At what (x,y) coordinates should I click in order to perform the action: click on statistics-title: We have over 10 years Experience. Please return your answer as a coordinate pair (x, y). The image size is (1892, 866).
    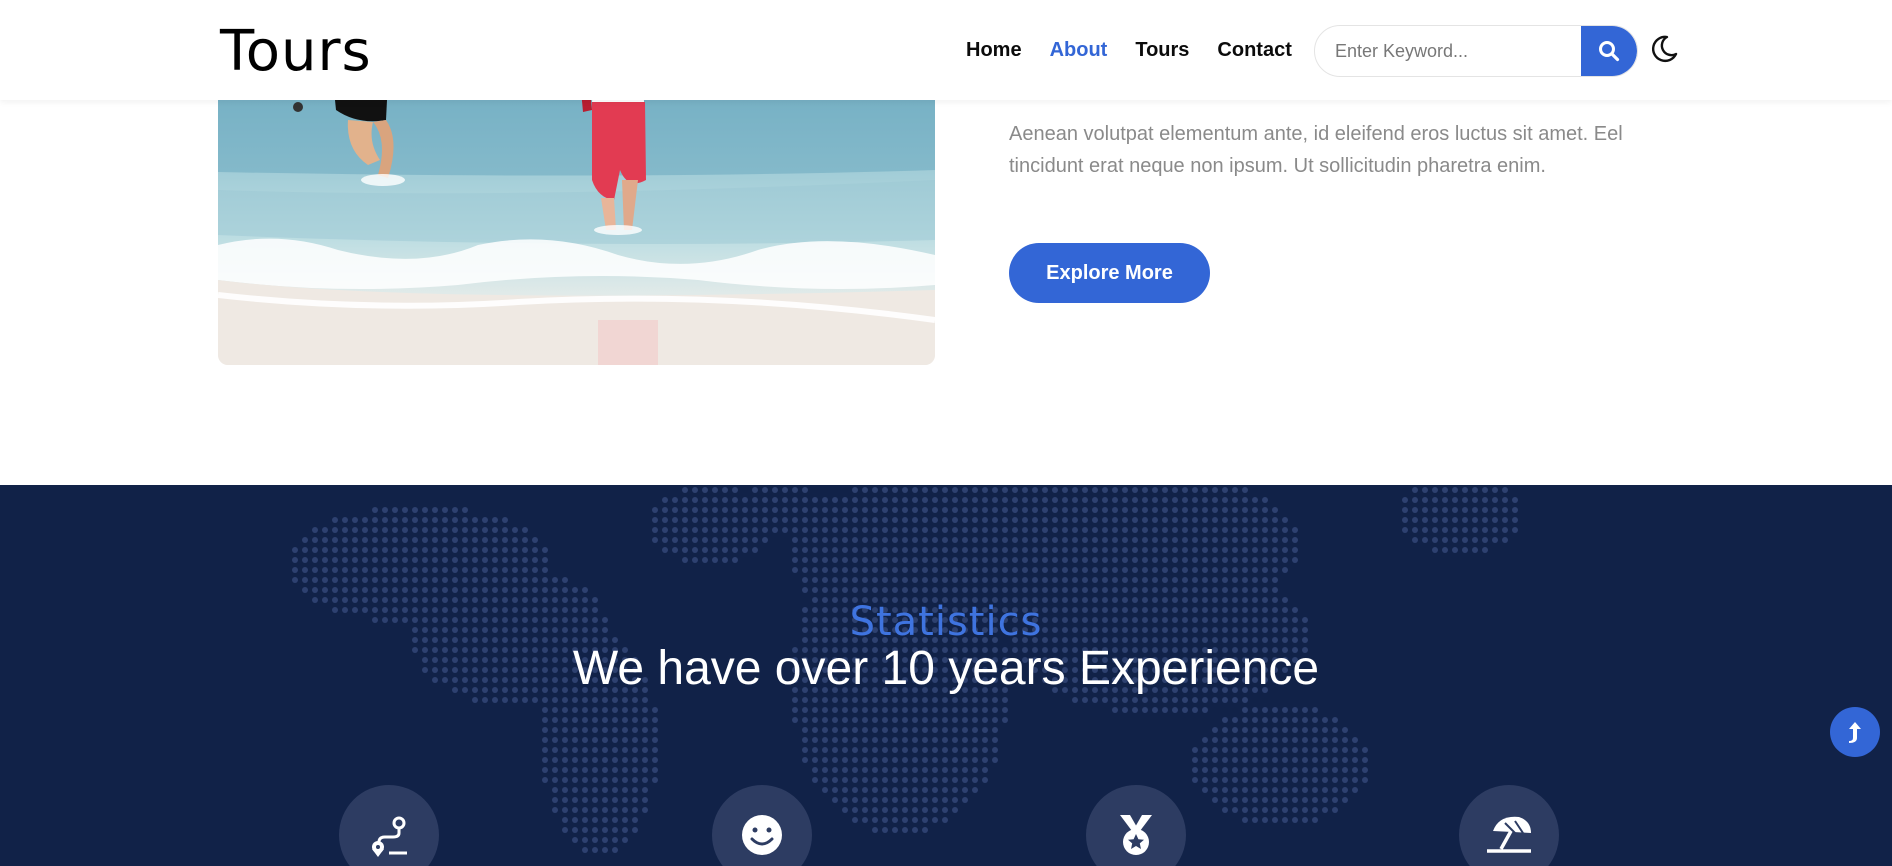
    Looking at the image, I should click on (946, 668).